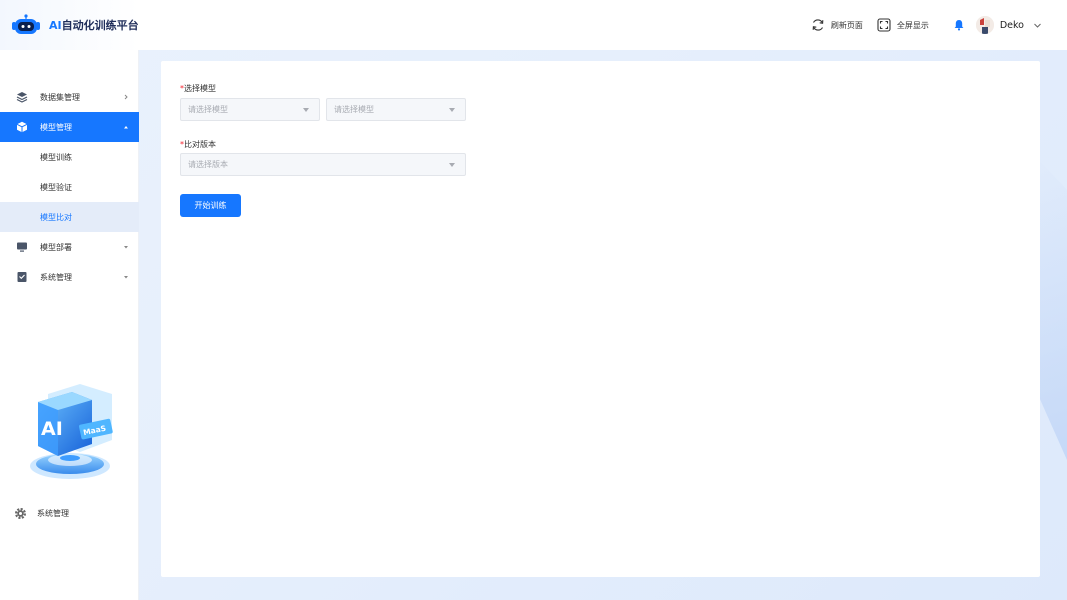 Image resolution: width=1067 pixels, height=600 pixels. Describe the element at coordinates (26, 24) in the screenshot. I see `robot-logo-icon` at that location.